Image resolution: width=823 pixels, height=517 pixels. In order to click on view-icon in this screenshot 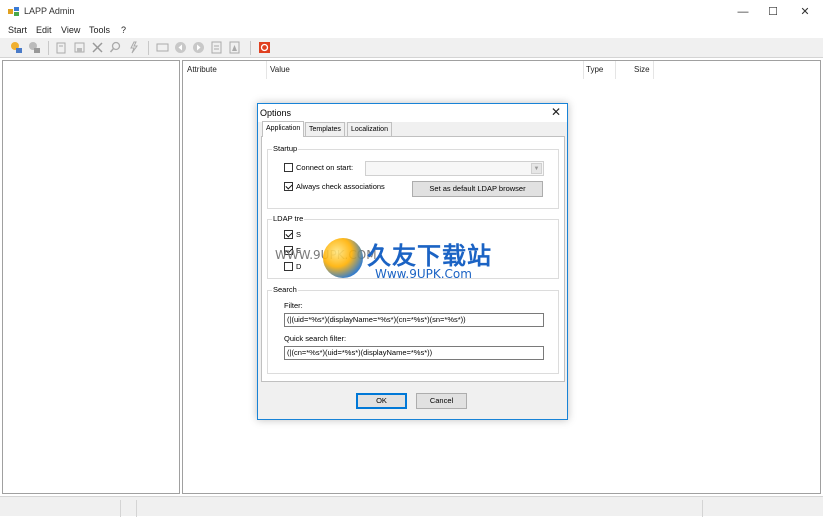, I will do `click(162, 47)`.